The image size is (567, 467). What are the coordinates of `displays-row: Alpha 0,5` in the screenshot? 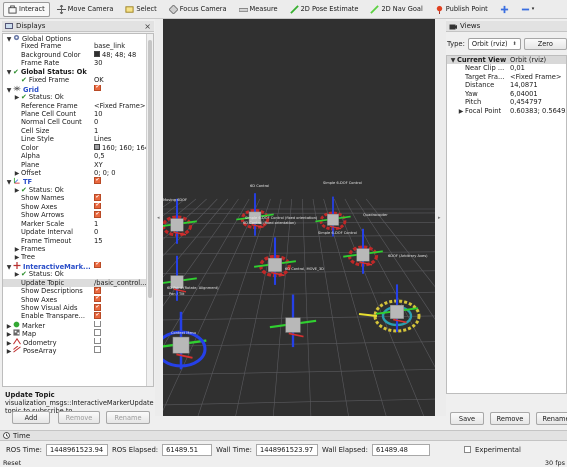 It's located at (78, 156).